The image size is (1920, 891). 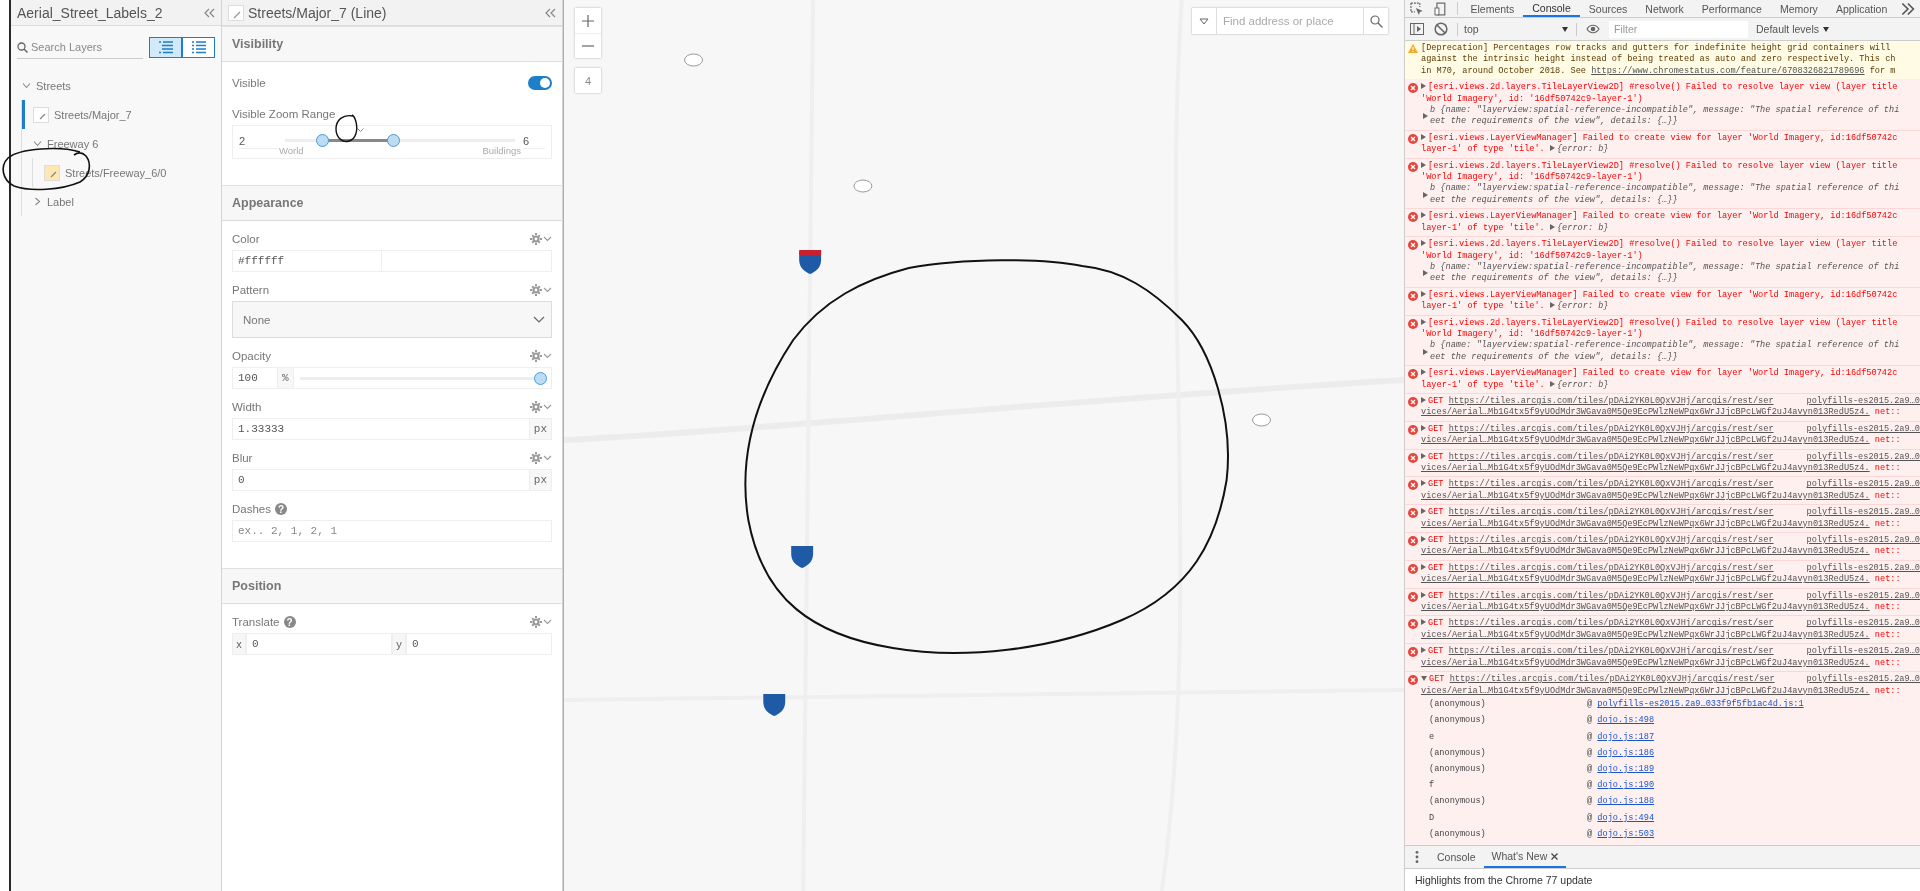 I want to click on stack-source-link: dojo.js:189, so click(x=1626, y=770).